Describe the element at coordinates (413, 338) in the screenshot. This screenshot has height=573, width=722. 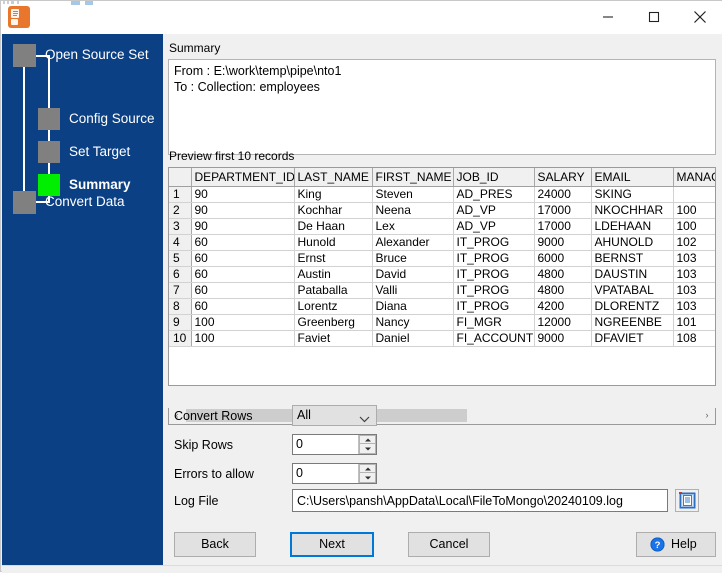
I see `table-cell: Daniel` at that location.